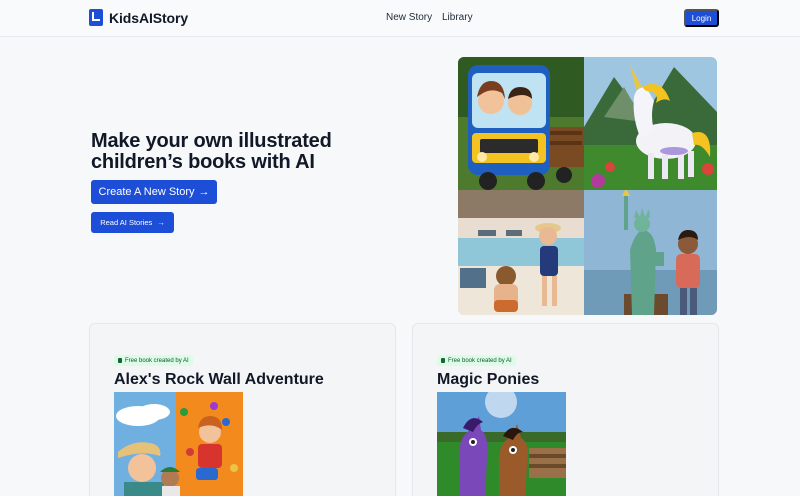 This screenshot has width=800, height=496. What do you see at coordinates (146, 192) in the screenshot?
I see `create-new-story-label: Create A New Story` at bounding box center [146, 192].